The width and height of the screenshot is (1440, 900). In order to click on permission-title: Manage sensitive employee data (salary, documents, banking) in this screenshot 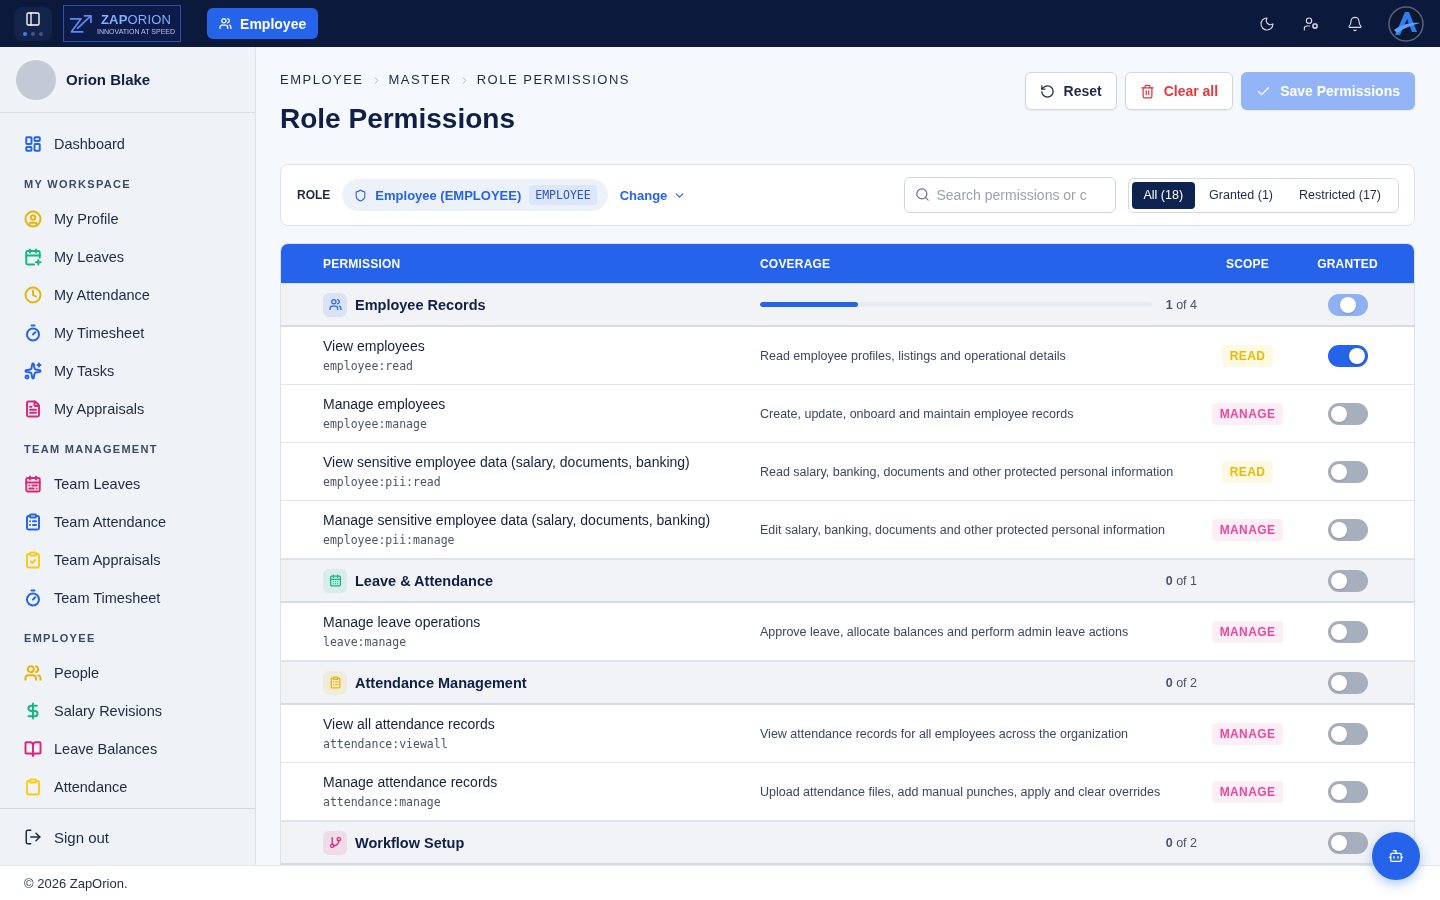, I will do `click(517, 520)`.